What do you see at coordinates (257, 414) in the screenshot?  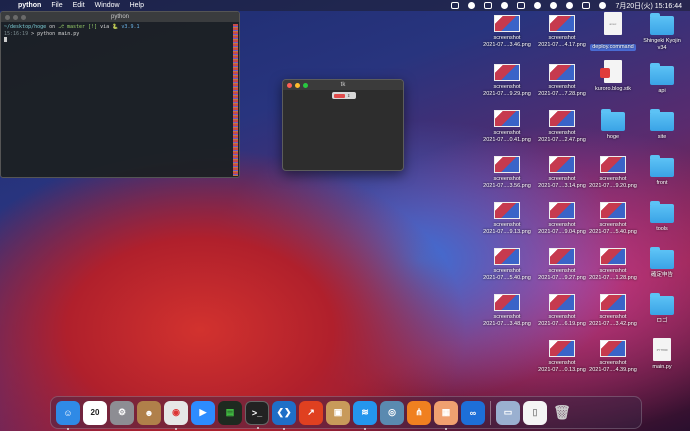 I see `terminal-icon: >_` at bounding box center [257, 414].